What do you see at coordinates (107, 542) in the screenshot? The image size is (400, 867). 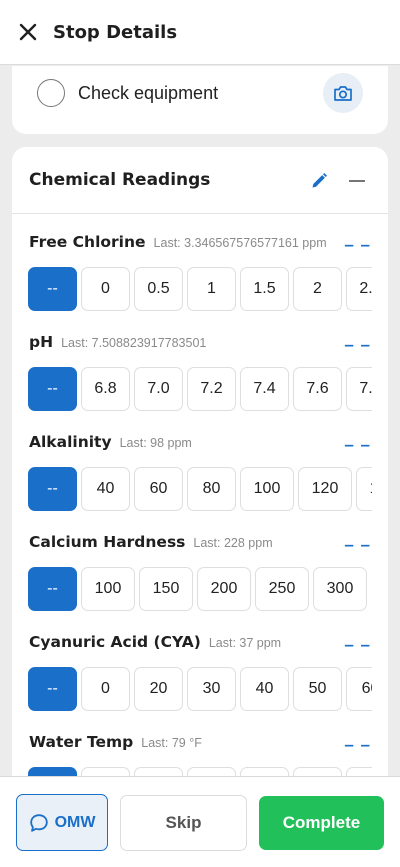 I see `reading-name: Calcium Hardness` at bounding box center [107, 542].